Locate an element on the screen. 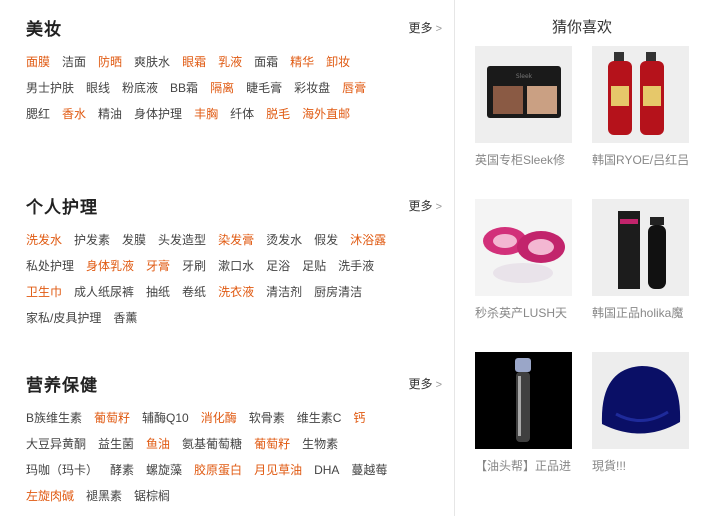 The image size is (709, 516). category-link: 洗发水 is located at coordinates (44, 240).